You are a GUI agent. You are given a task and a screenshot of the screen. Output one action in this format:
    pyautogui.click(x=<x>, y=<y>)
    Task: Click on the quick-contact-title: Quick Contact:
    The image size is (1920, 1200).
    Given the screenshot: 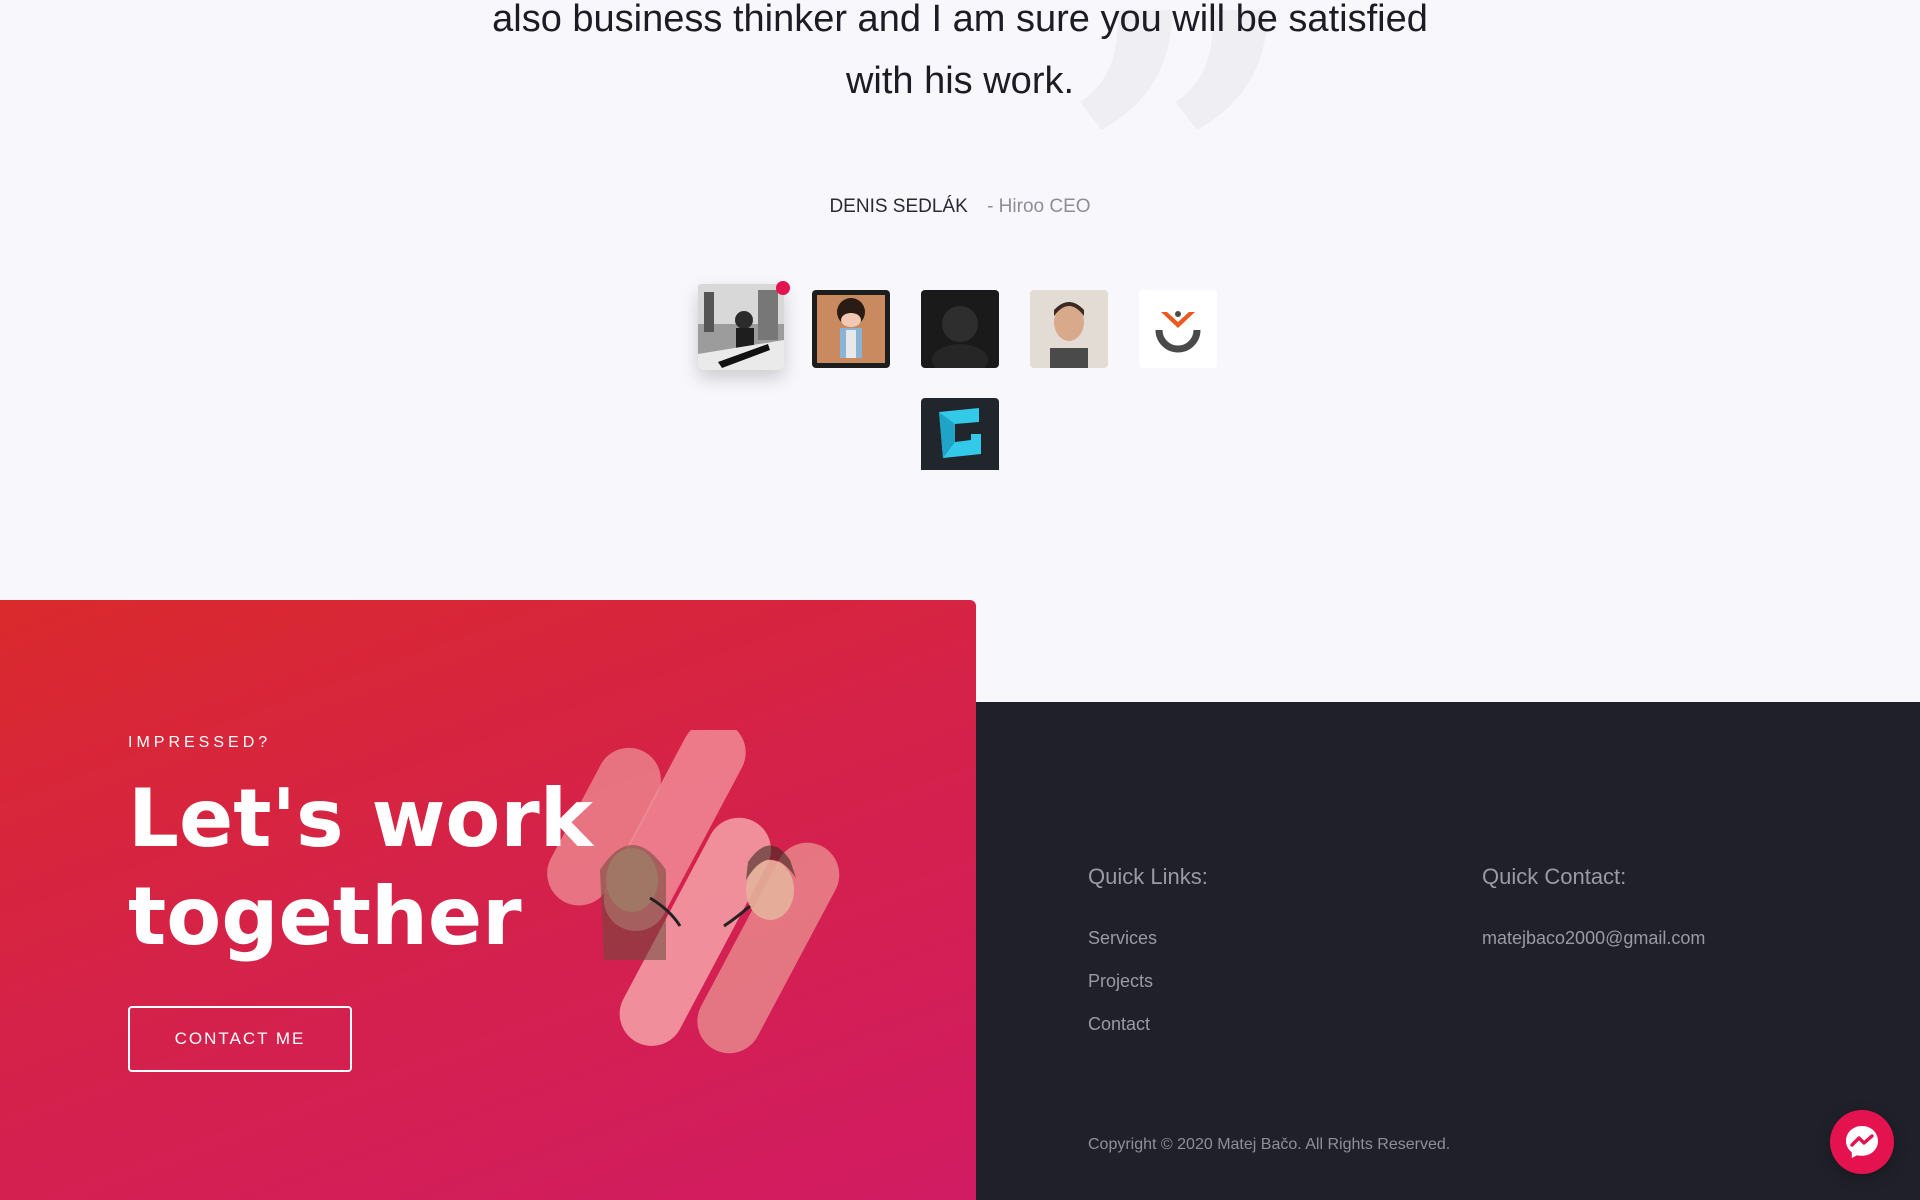 What is the action you would take?
    pyautogui.click(x=1554, y=876)
    